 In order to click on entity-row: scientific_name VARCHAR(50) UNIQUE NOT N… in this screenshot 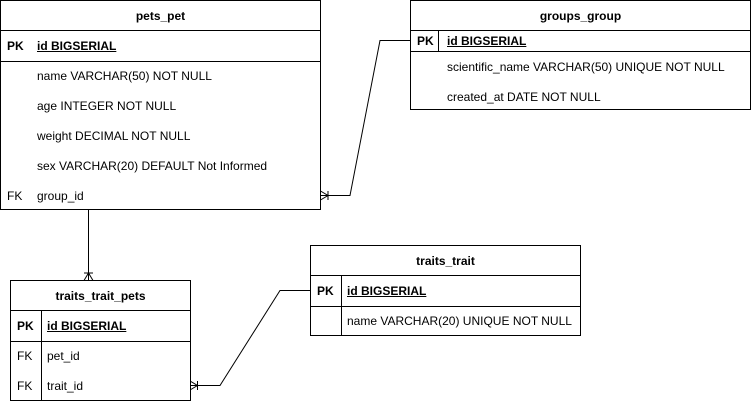, I will do `click(580, 67)`.